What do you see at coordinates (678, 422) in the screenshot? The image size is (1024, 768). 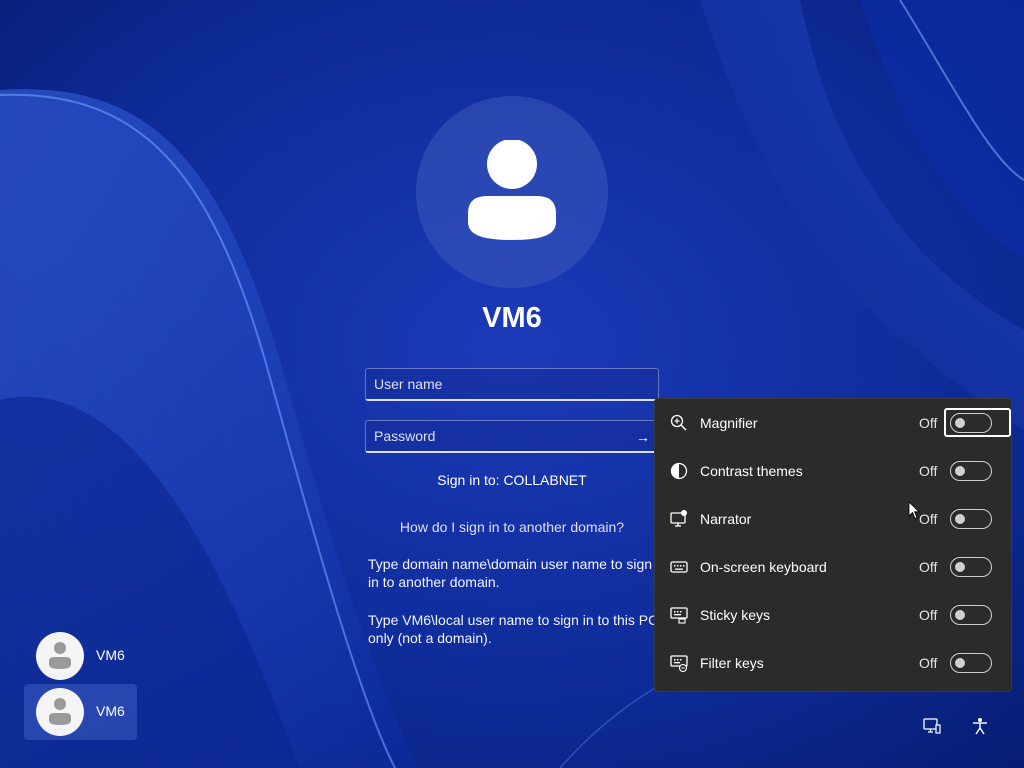 I see `magnifier-icon` at bounding box center [678, 422].